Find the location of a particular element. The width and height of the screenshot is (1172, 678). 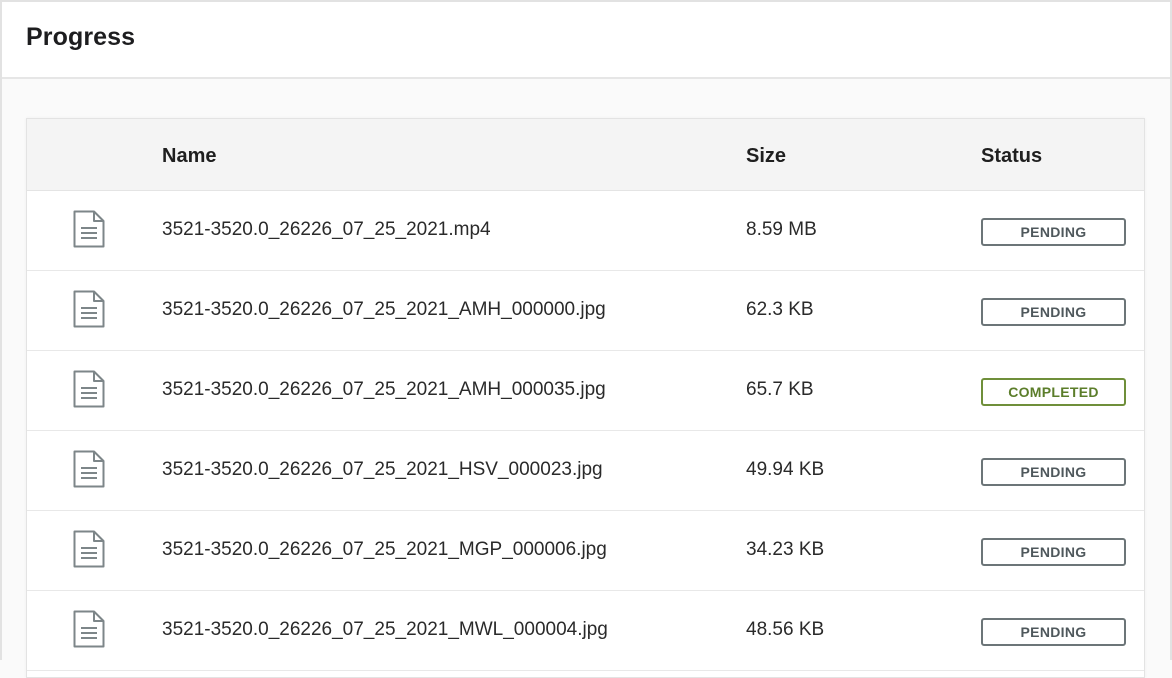

column-header-name: Name is located at coordinates (189, 156).